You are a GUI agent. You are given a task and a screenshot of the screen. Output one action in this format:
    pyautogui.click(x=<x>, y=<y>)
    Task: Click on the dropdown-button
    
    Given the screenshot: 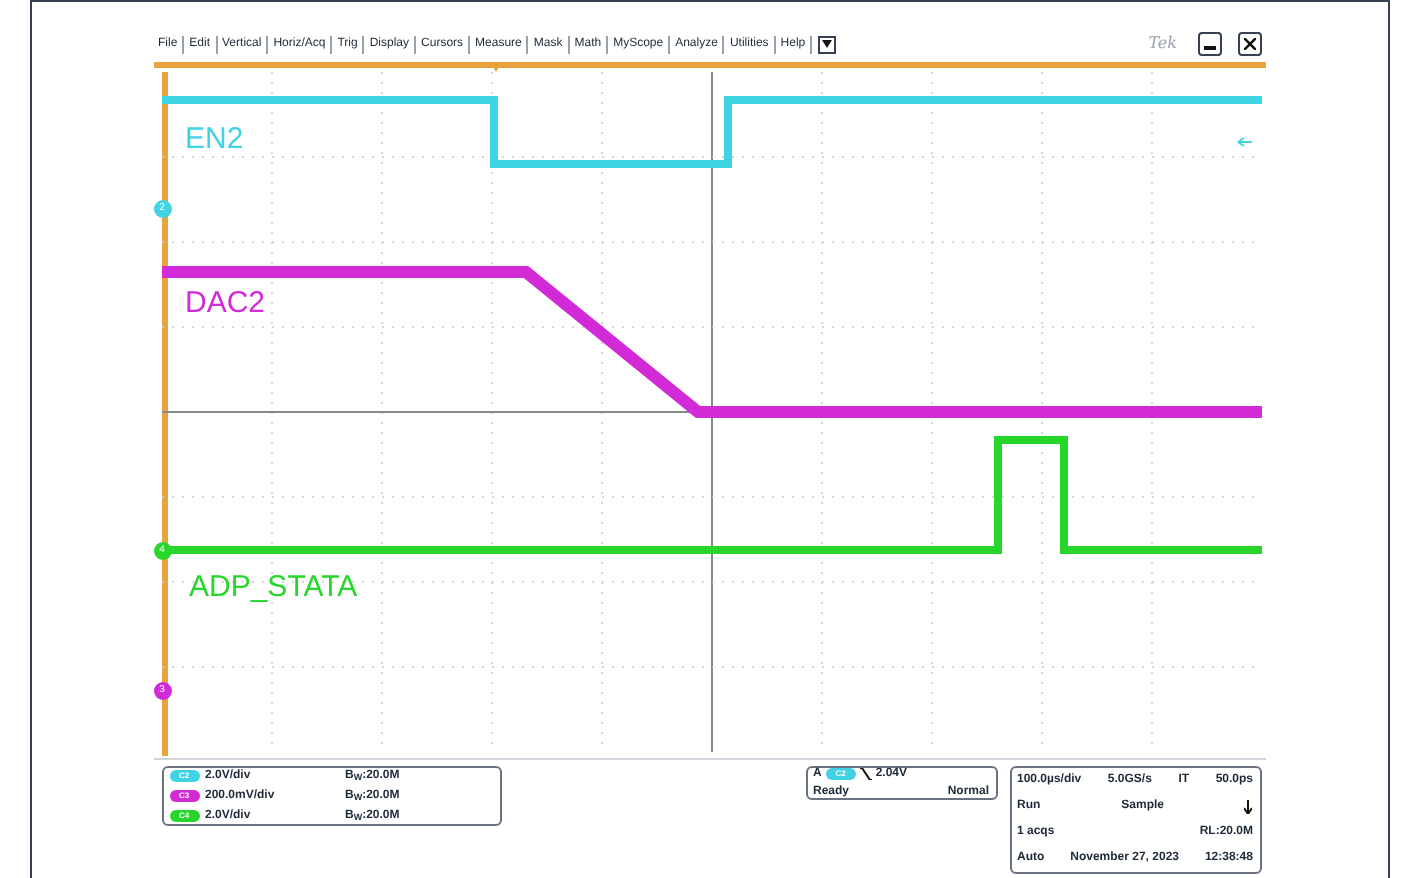 What is the action you would take?
    pyautogui.click(x=827, y=44)
    